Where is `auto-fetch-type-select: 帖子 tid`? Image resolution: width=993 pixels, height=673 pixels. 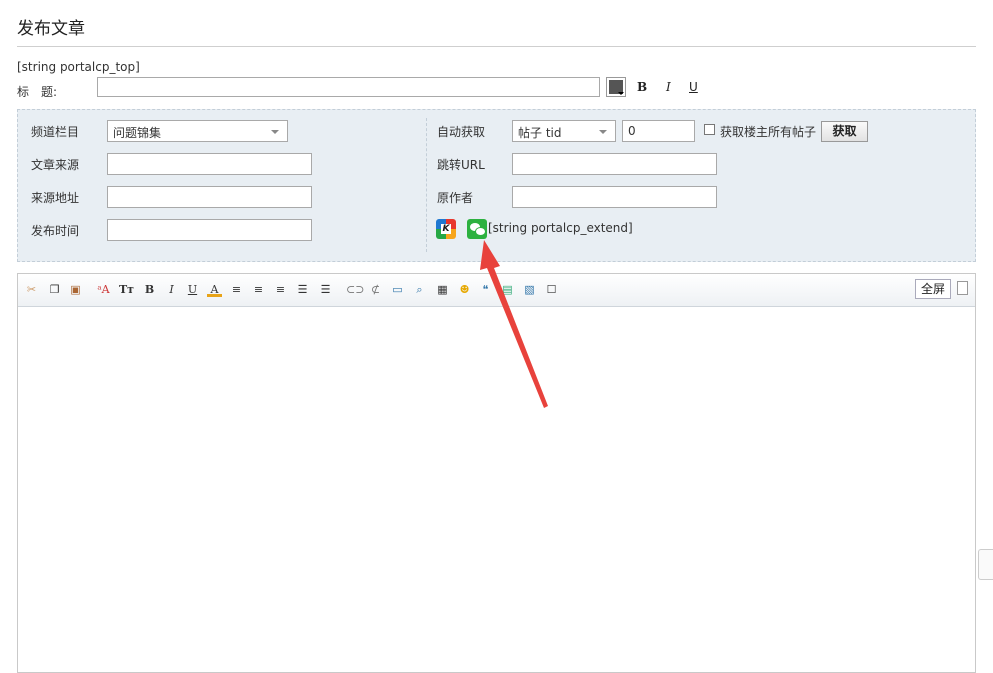
auto-fetch-type-select: 帖子 tid is located at coordinates (564, 131).